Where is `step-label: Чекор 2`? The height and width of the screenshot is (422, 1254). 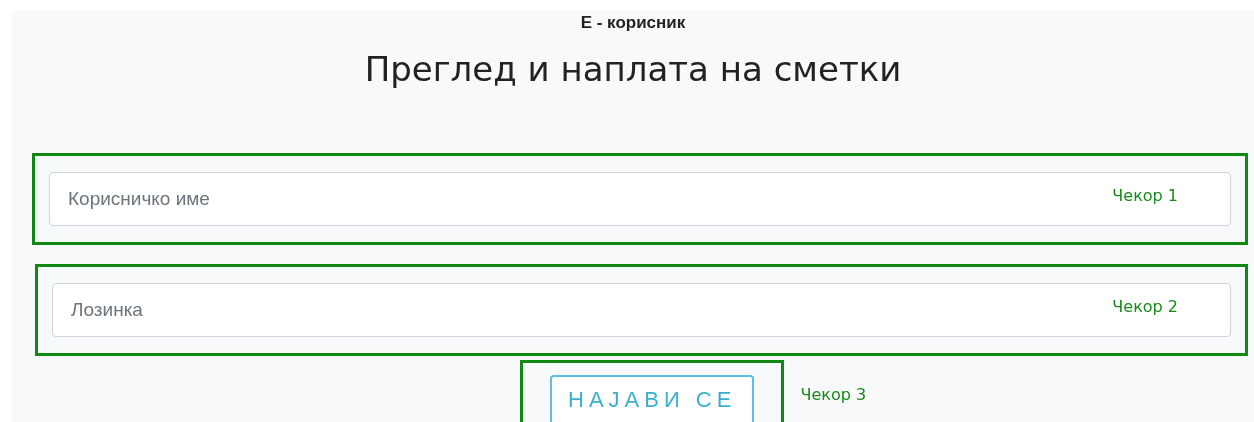 step-label: Чекор 2 is located at coordinates (1145, 307).